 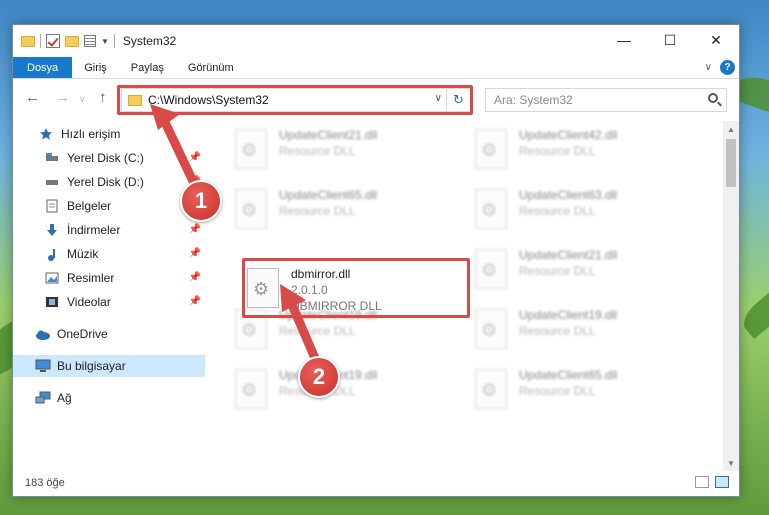 I want to click on maximize-button: ☐, so click(x=670, y=40).